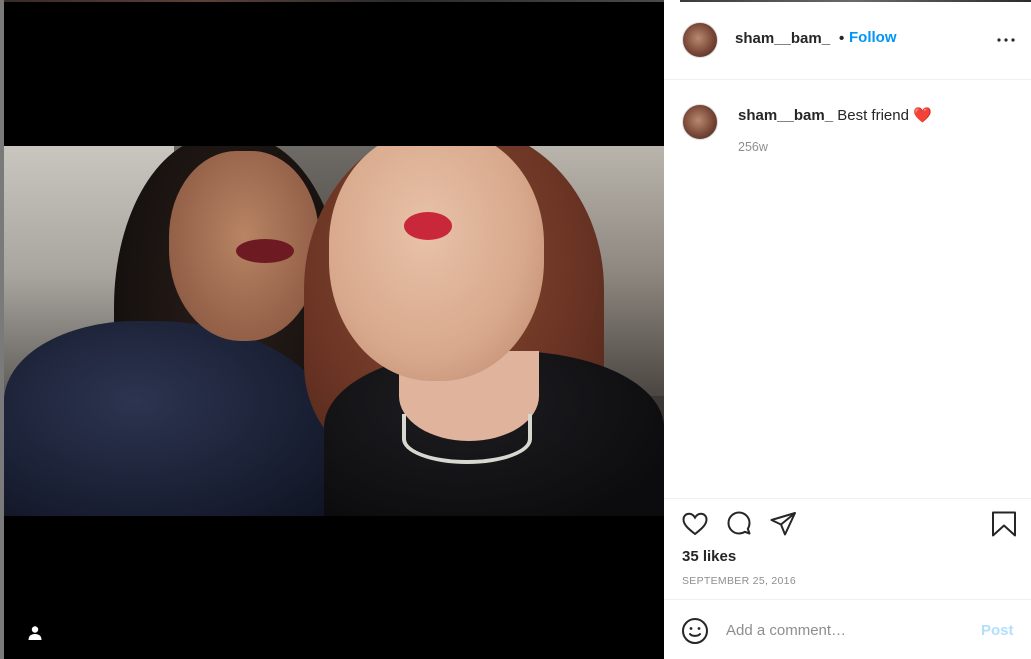 Image resolution: width=1031 pixels, height=659 pixels. What do you see at coordinates (35, 633) in the screenshot?
I see `person-icon` at bounding box center [35, 633].